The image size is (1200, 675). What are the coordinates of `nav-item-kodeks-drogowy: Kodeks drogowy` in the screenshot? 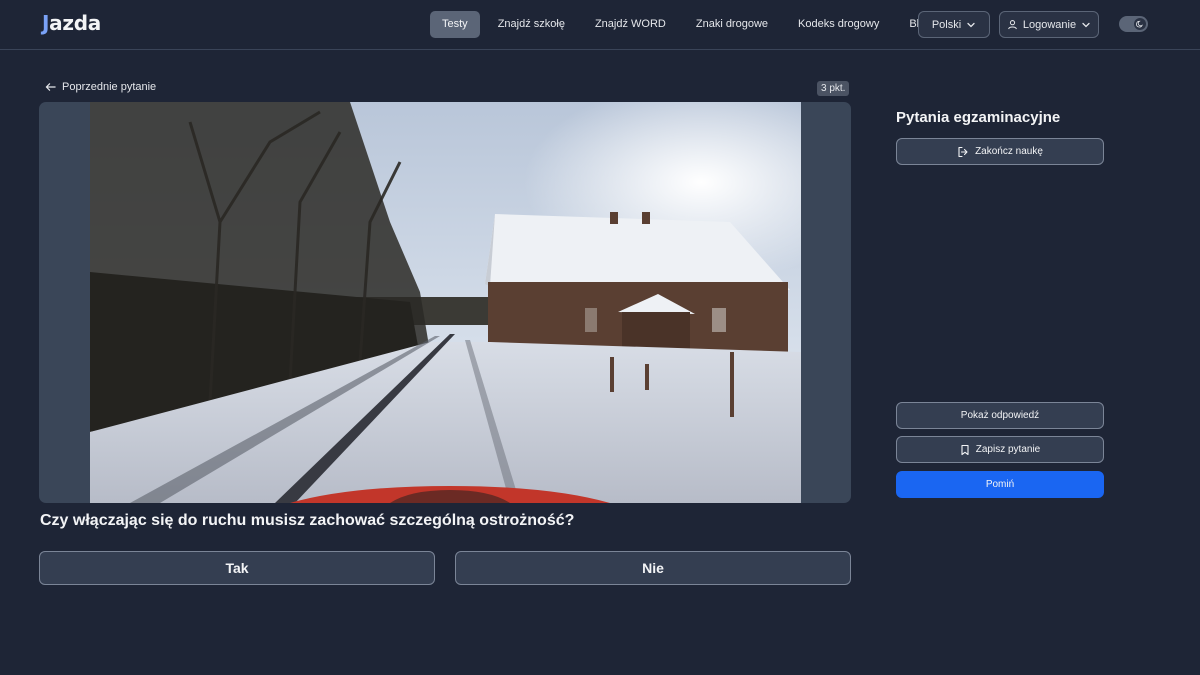 It's located at (838, 24).